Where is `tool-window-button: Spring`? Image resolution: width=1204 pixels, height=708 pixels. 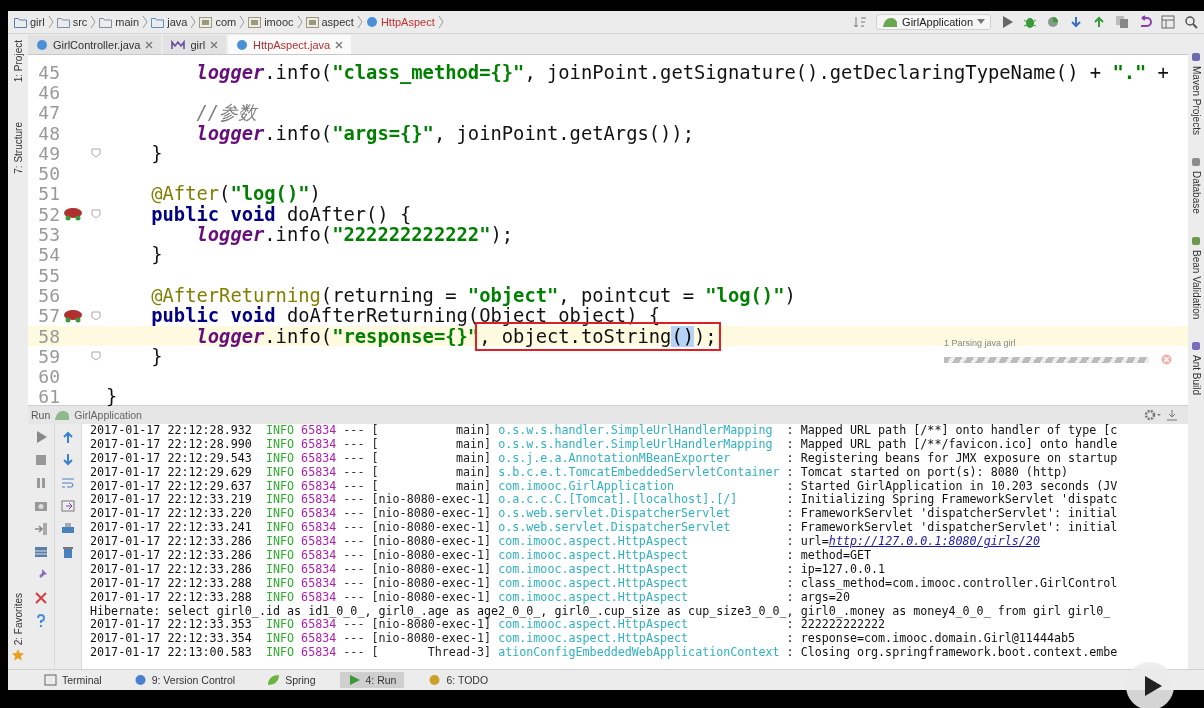 tool-window-button: Spring is located at coordinates (291, 680).